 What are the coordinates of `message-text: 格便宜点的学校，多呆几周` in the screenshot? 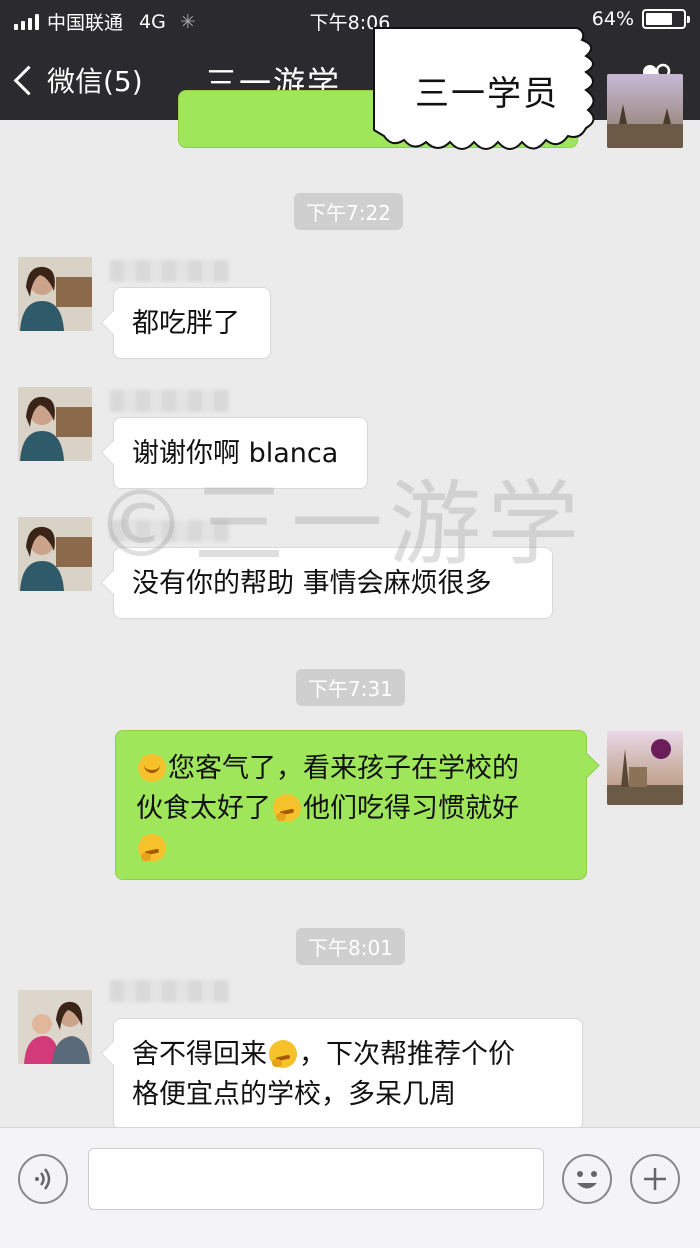 It's located at (294, 1094).